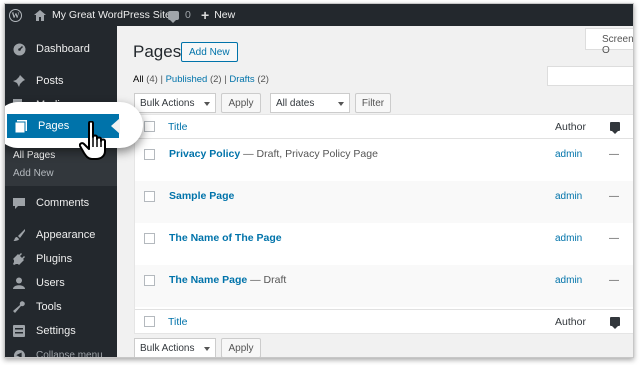 The image size is (640, 365). What do you see at coordinates (21, 126) in the screenshot?
I see `pages-icon` at bounding box center [21, 126].